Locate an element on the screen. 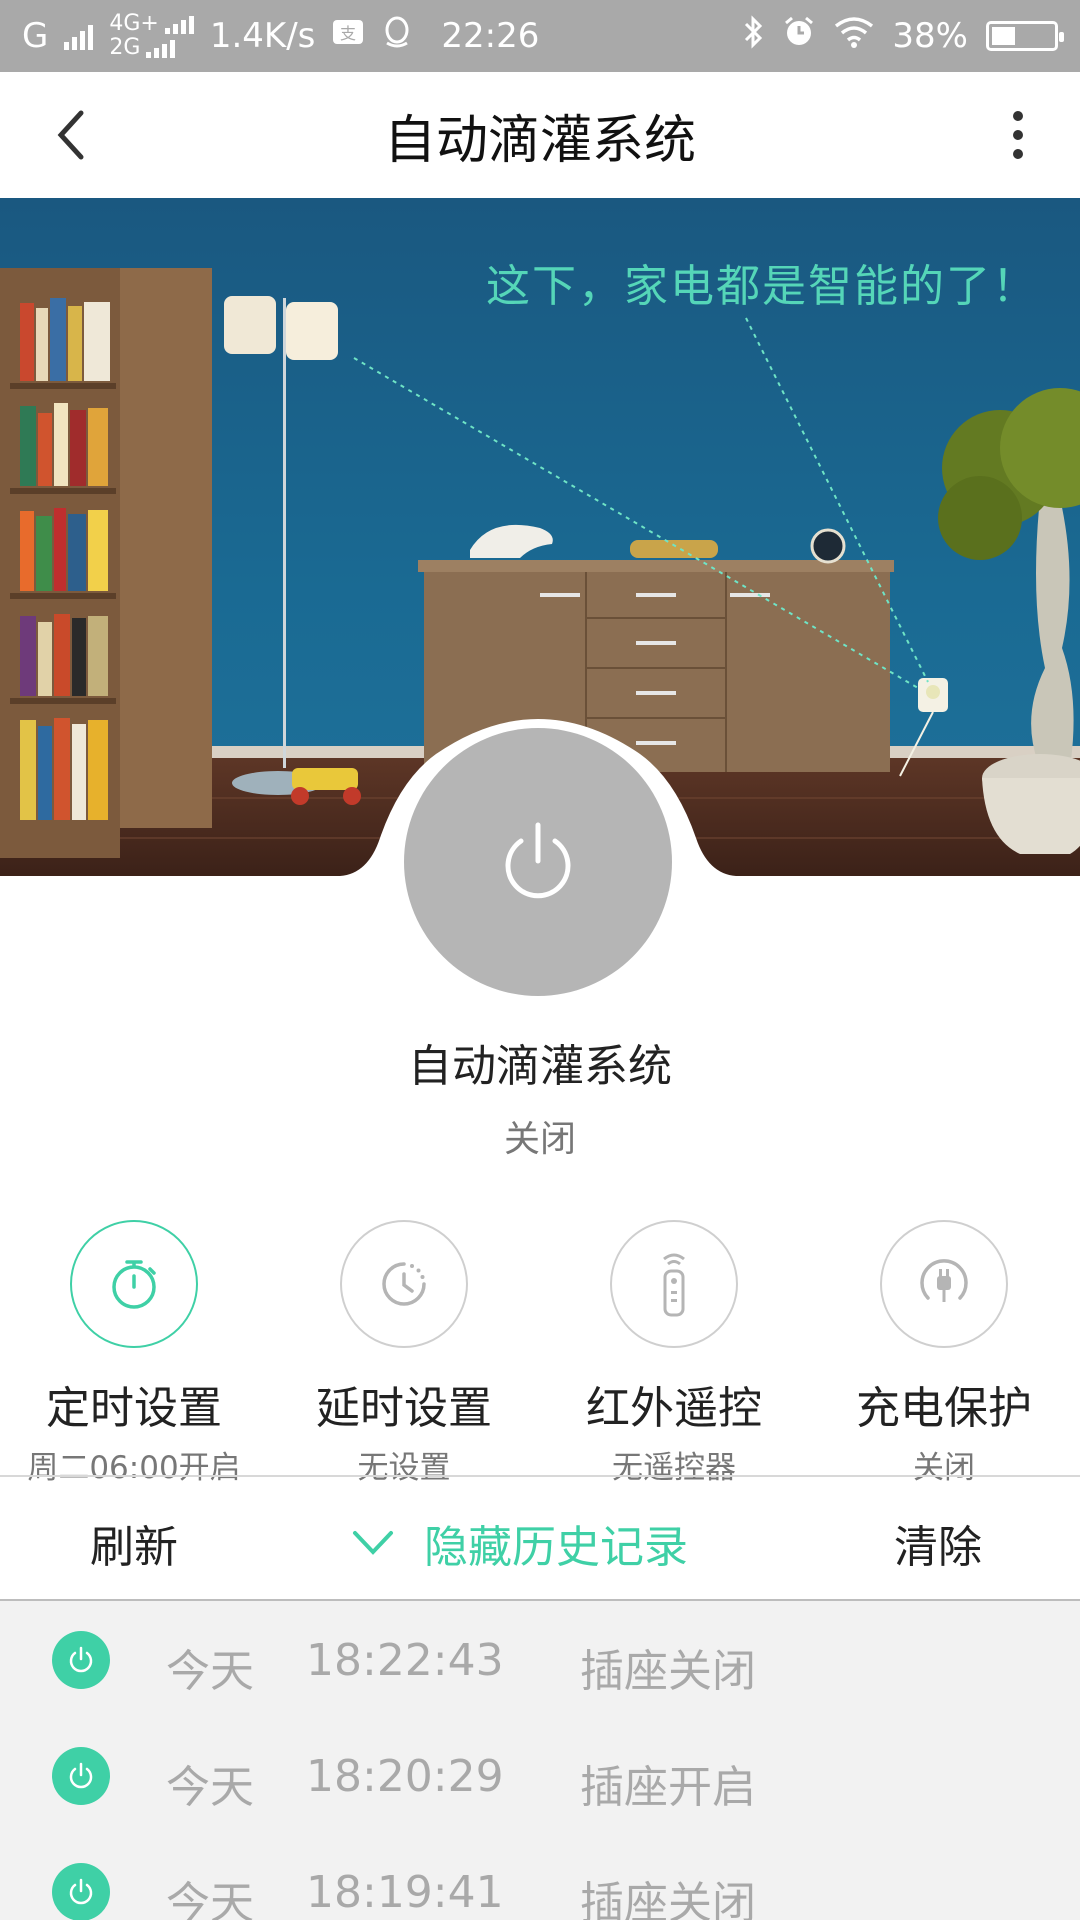 The width and height of the screenshot is (1080, 1920). svg-text: 支 is located at coordinates (348, 33).